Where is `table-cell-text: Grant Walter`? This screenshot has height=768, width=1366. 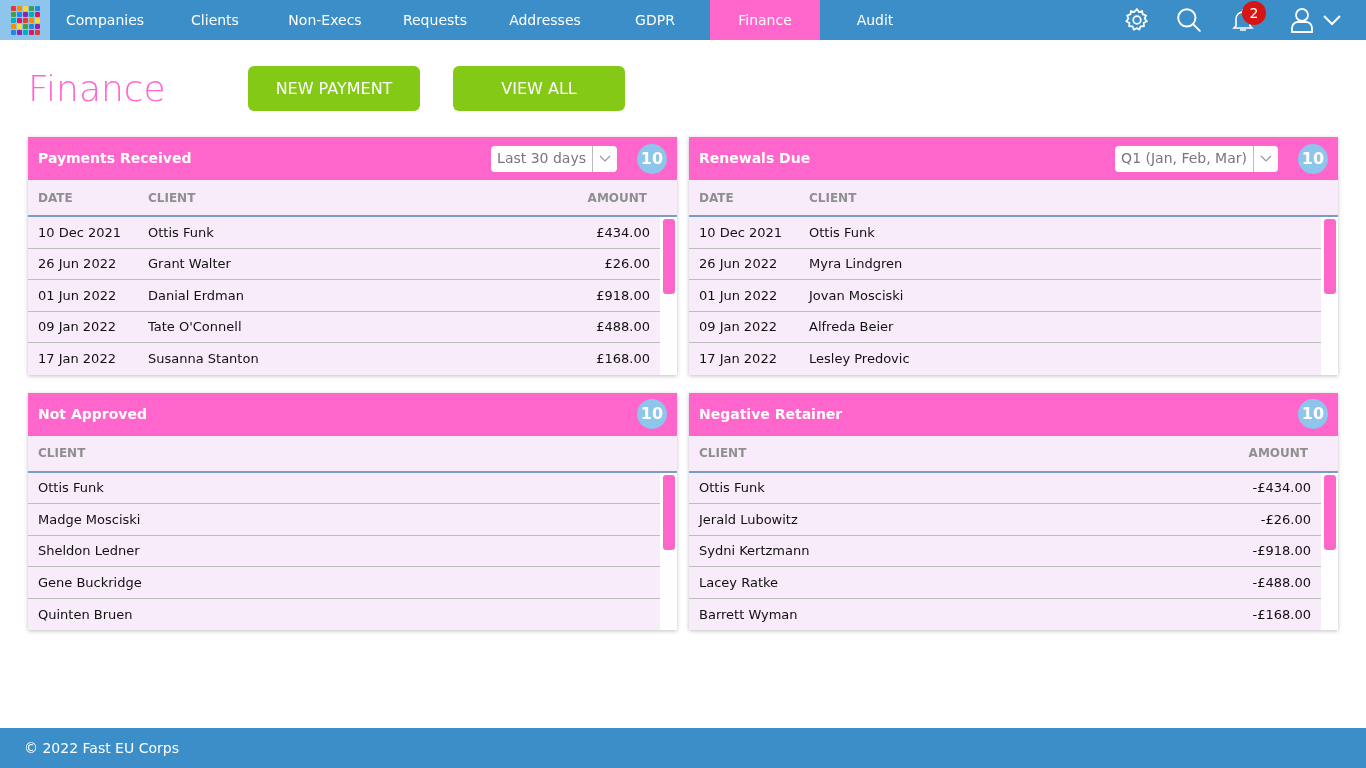 table-cell-text: Grant Walter is located at coordinates (190, 264).